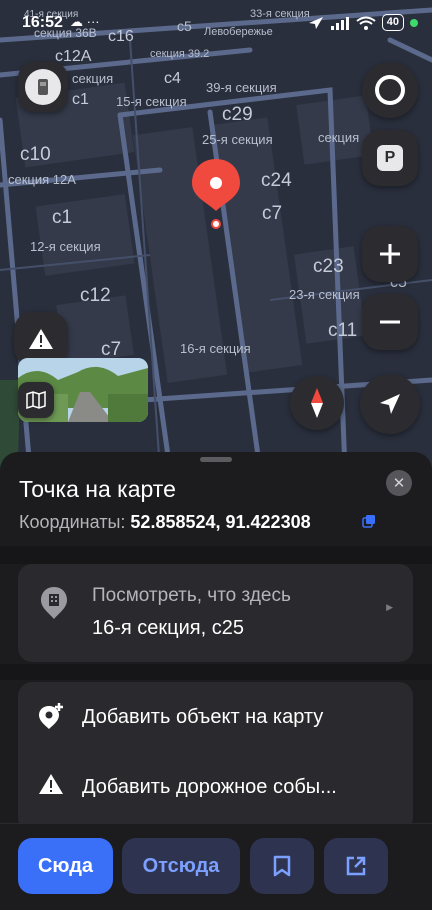  I want to click on zoom-in-button, so click(390, 254).